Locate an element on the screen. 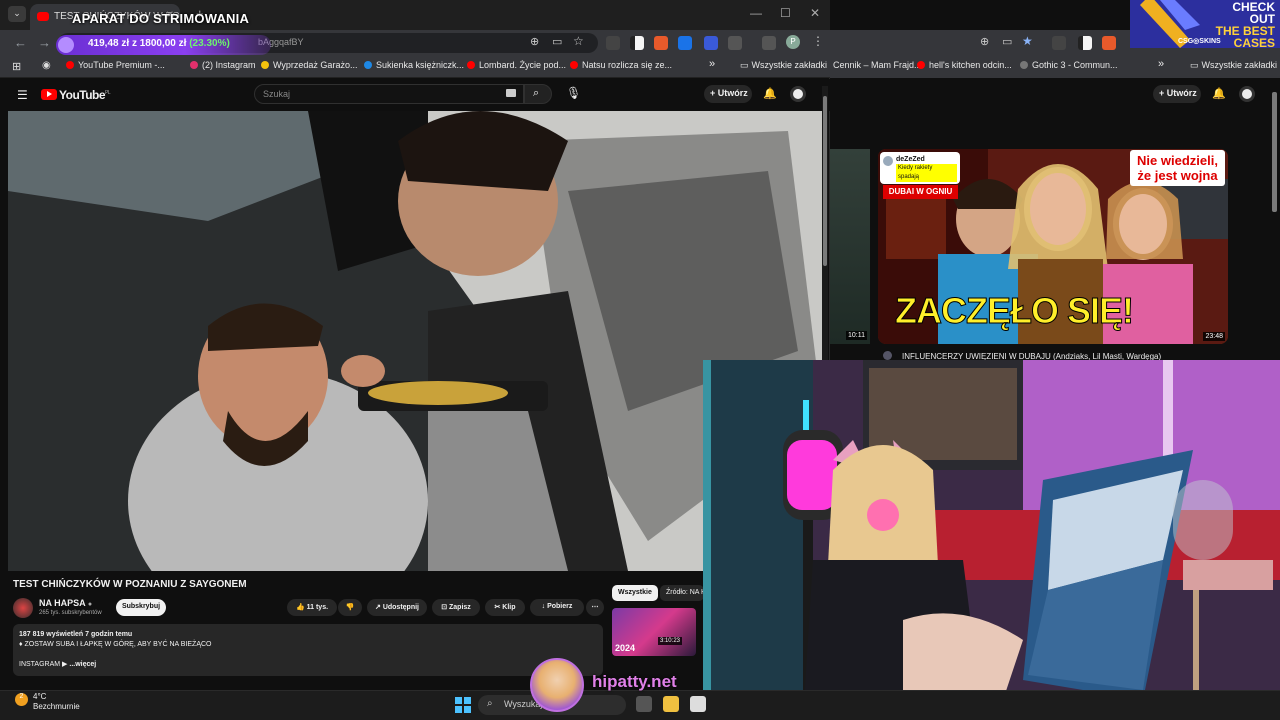 This screenshot has width=1280, height=720. download-icon: ↓ is located at coordinates (543, 606).